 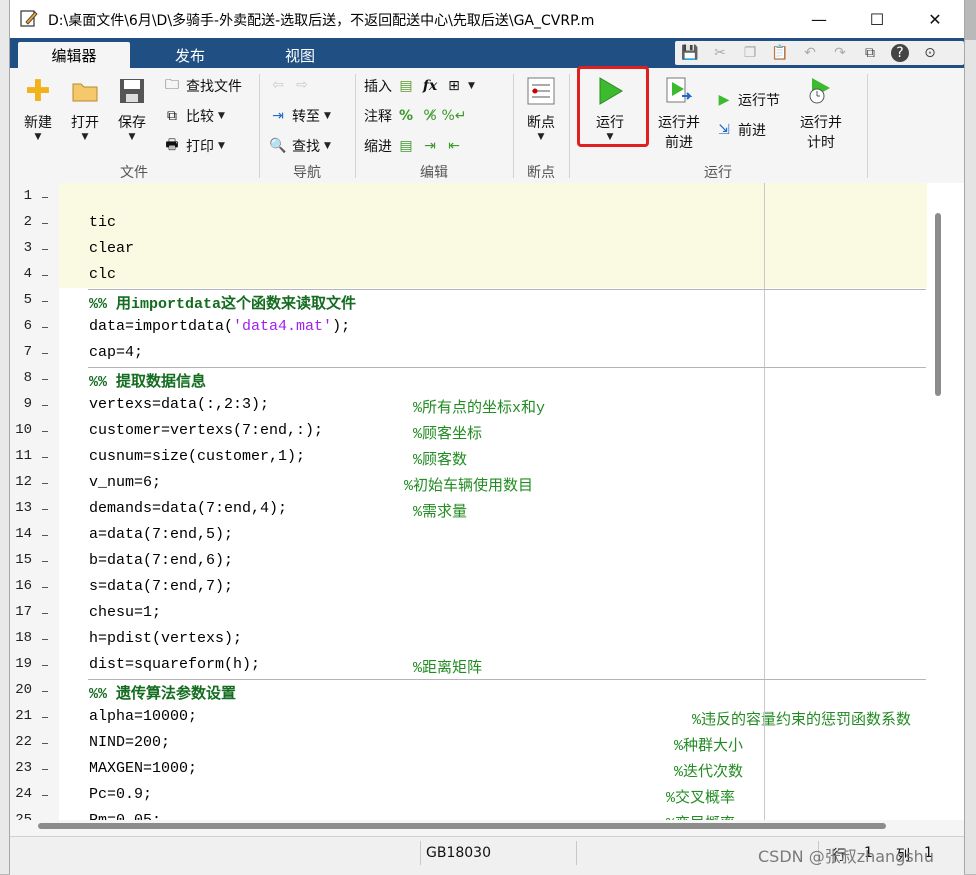 I want to click on cut-icon: ✂, so click(x=720, y=53).